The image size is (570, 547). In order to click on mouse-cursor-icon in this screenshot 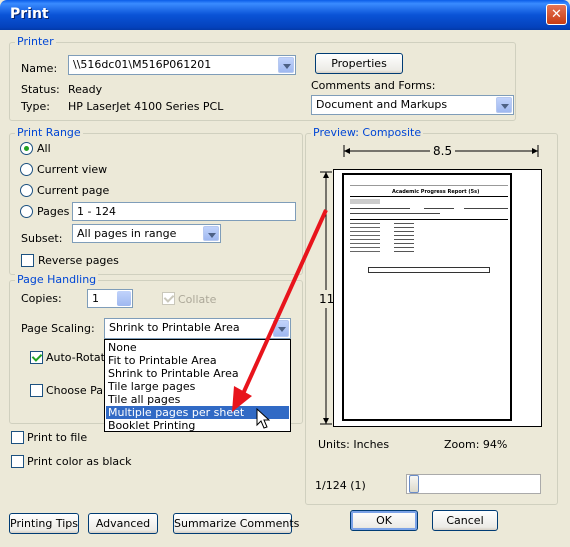, I will do `click(263, 418)`.